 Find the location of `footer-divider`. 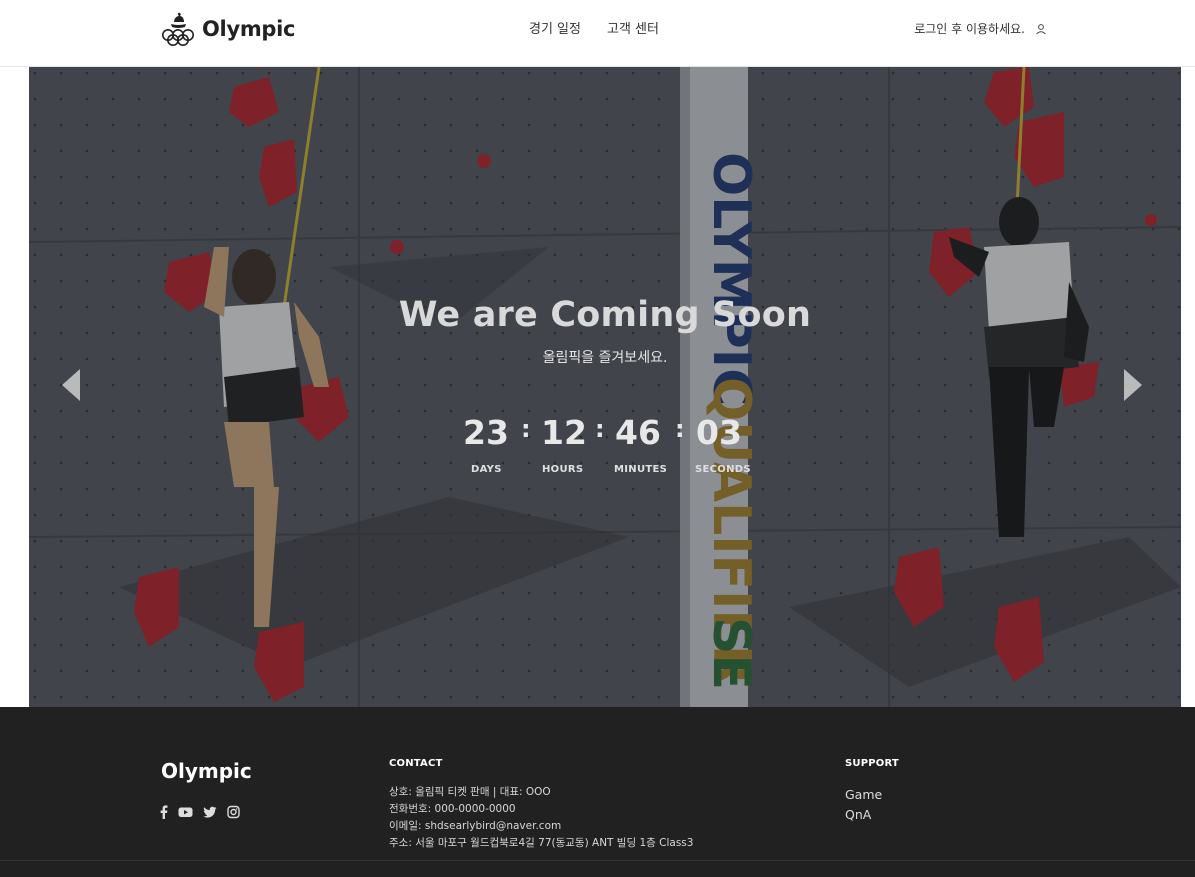

footer-divider is located at coordinates (597, 860).